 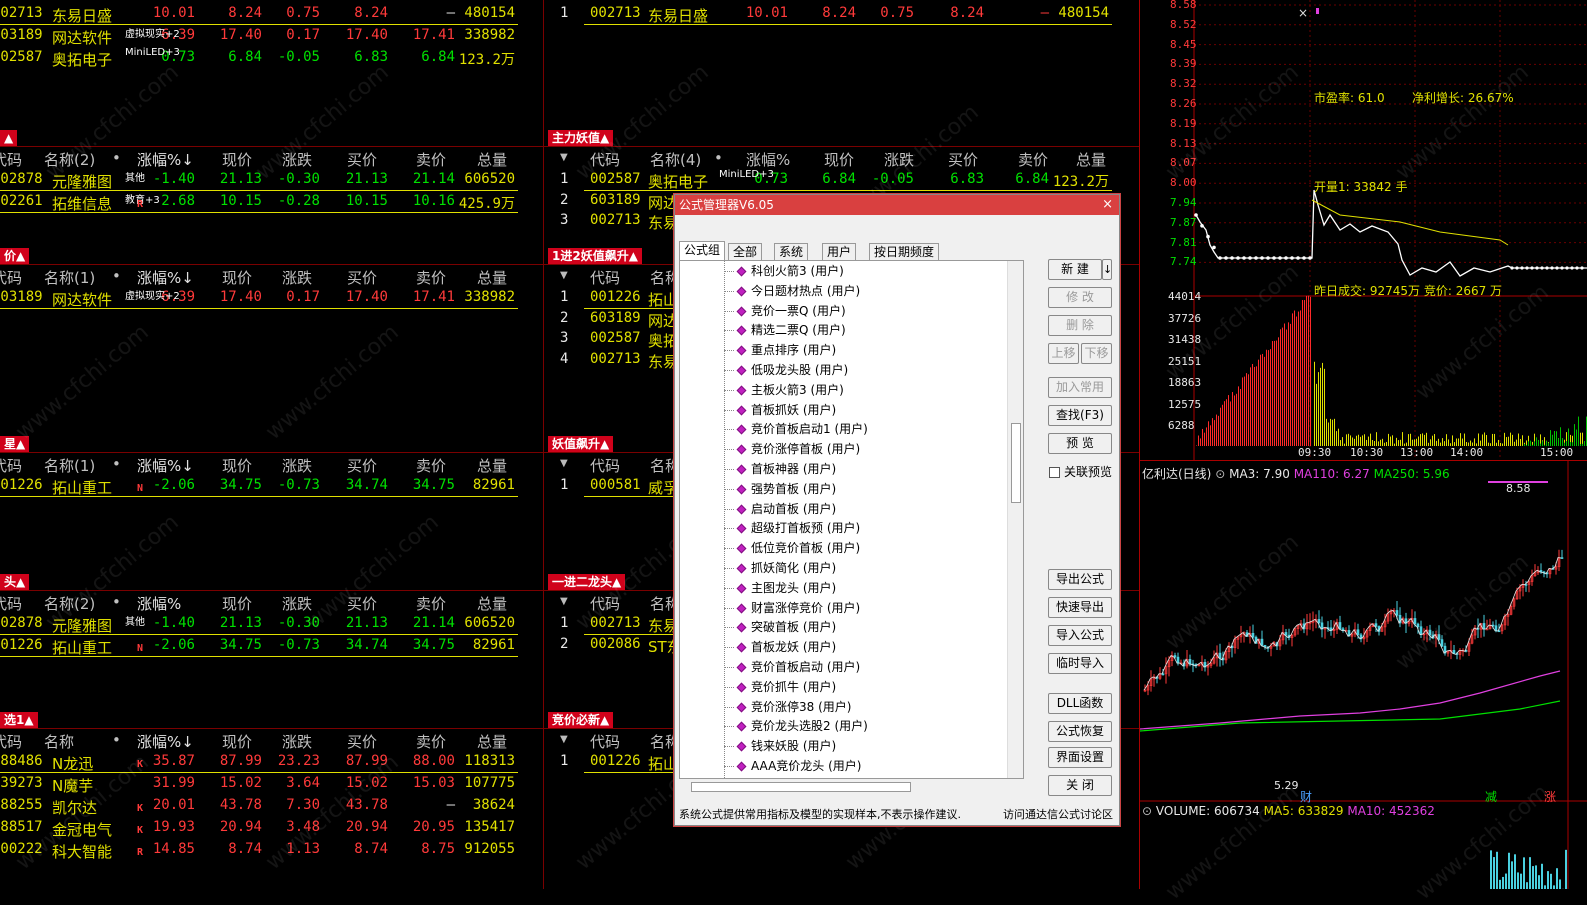 I want to click on tab-formula-group: 公式组, so click(x=702, y=250).